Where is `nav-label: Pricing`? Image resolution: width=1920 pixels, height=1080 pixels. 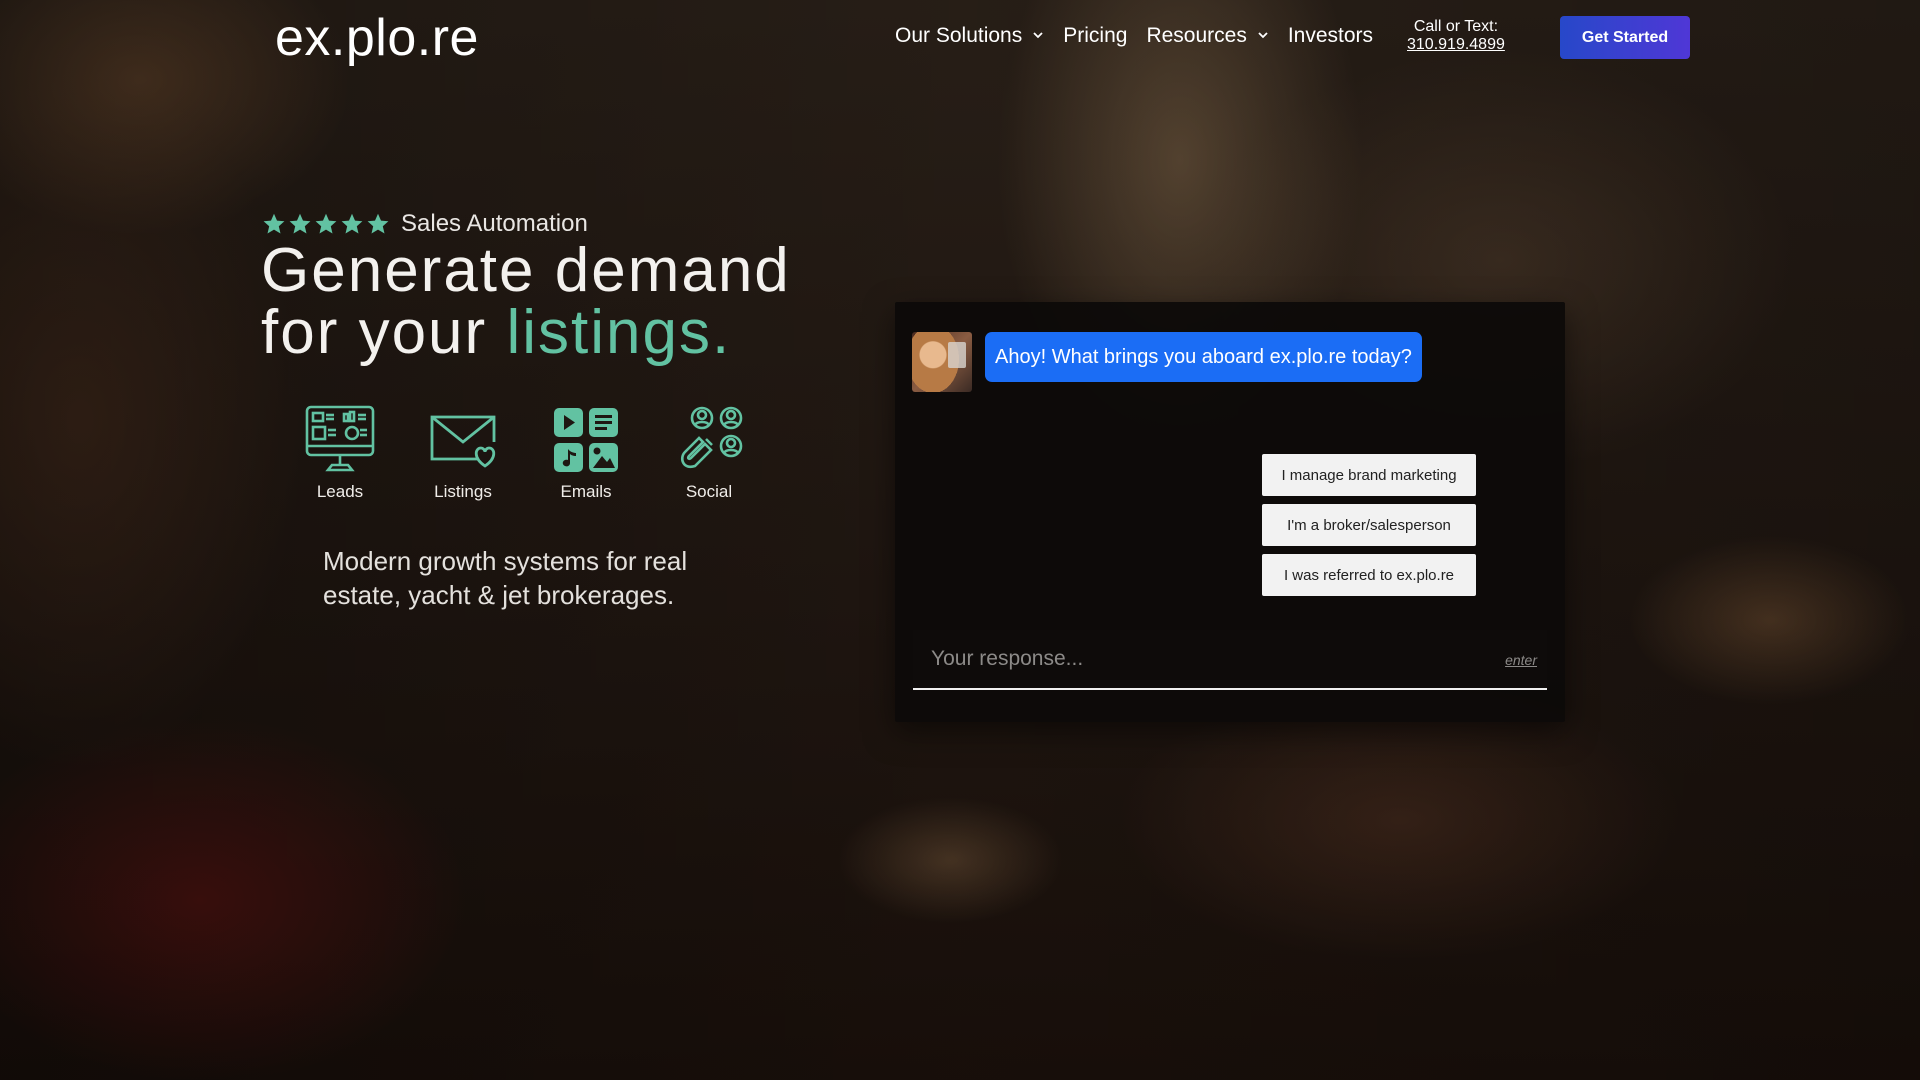
nav-label: Pricing is located at coordinates (1095, 35).